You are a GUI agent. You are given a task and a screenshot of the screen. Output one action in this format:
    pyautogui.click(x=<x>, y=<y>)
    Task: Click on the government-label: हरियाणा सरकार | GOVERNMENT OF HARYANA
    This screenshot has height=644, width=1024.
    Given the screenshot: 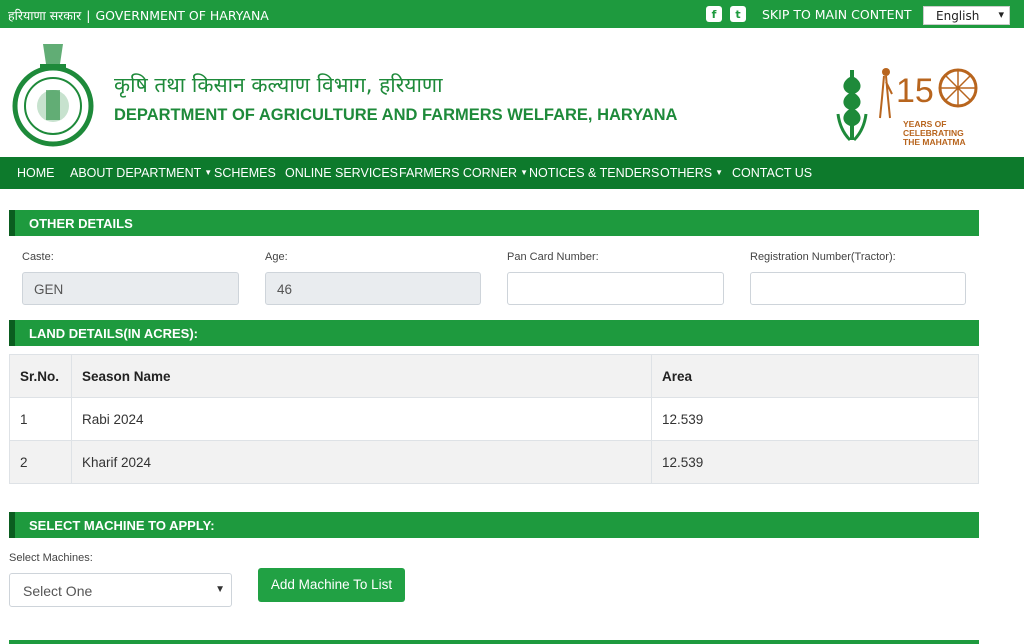 What is the action you would take?
    pyautogui.click(x=138, y=15)
    